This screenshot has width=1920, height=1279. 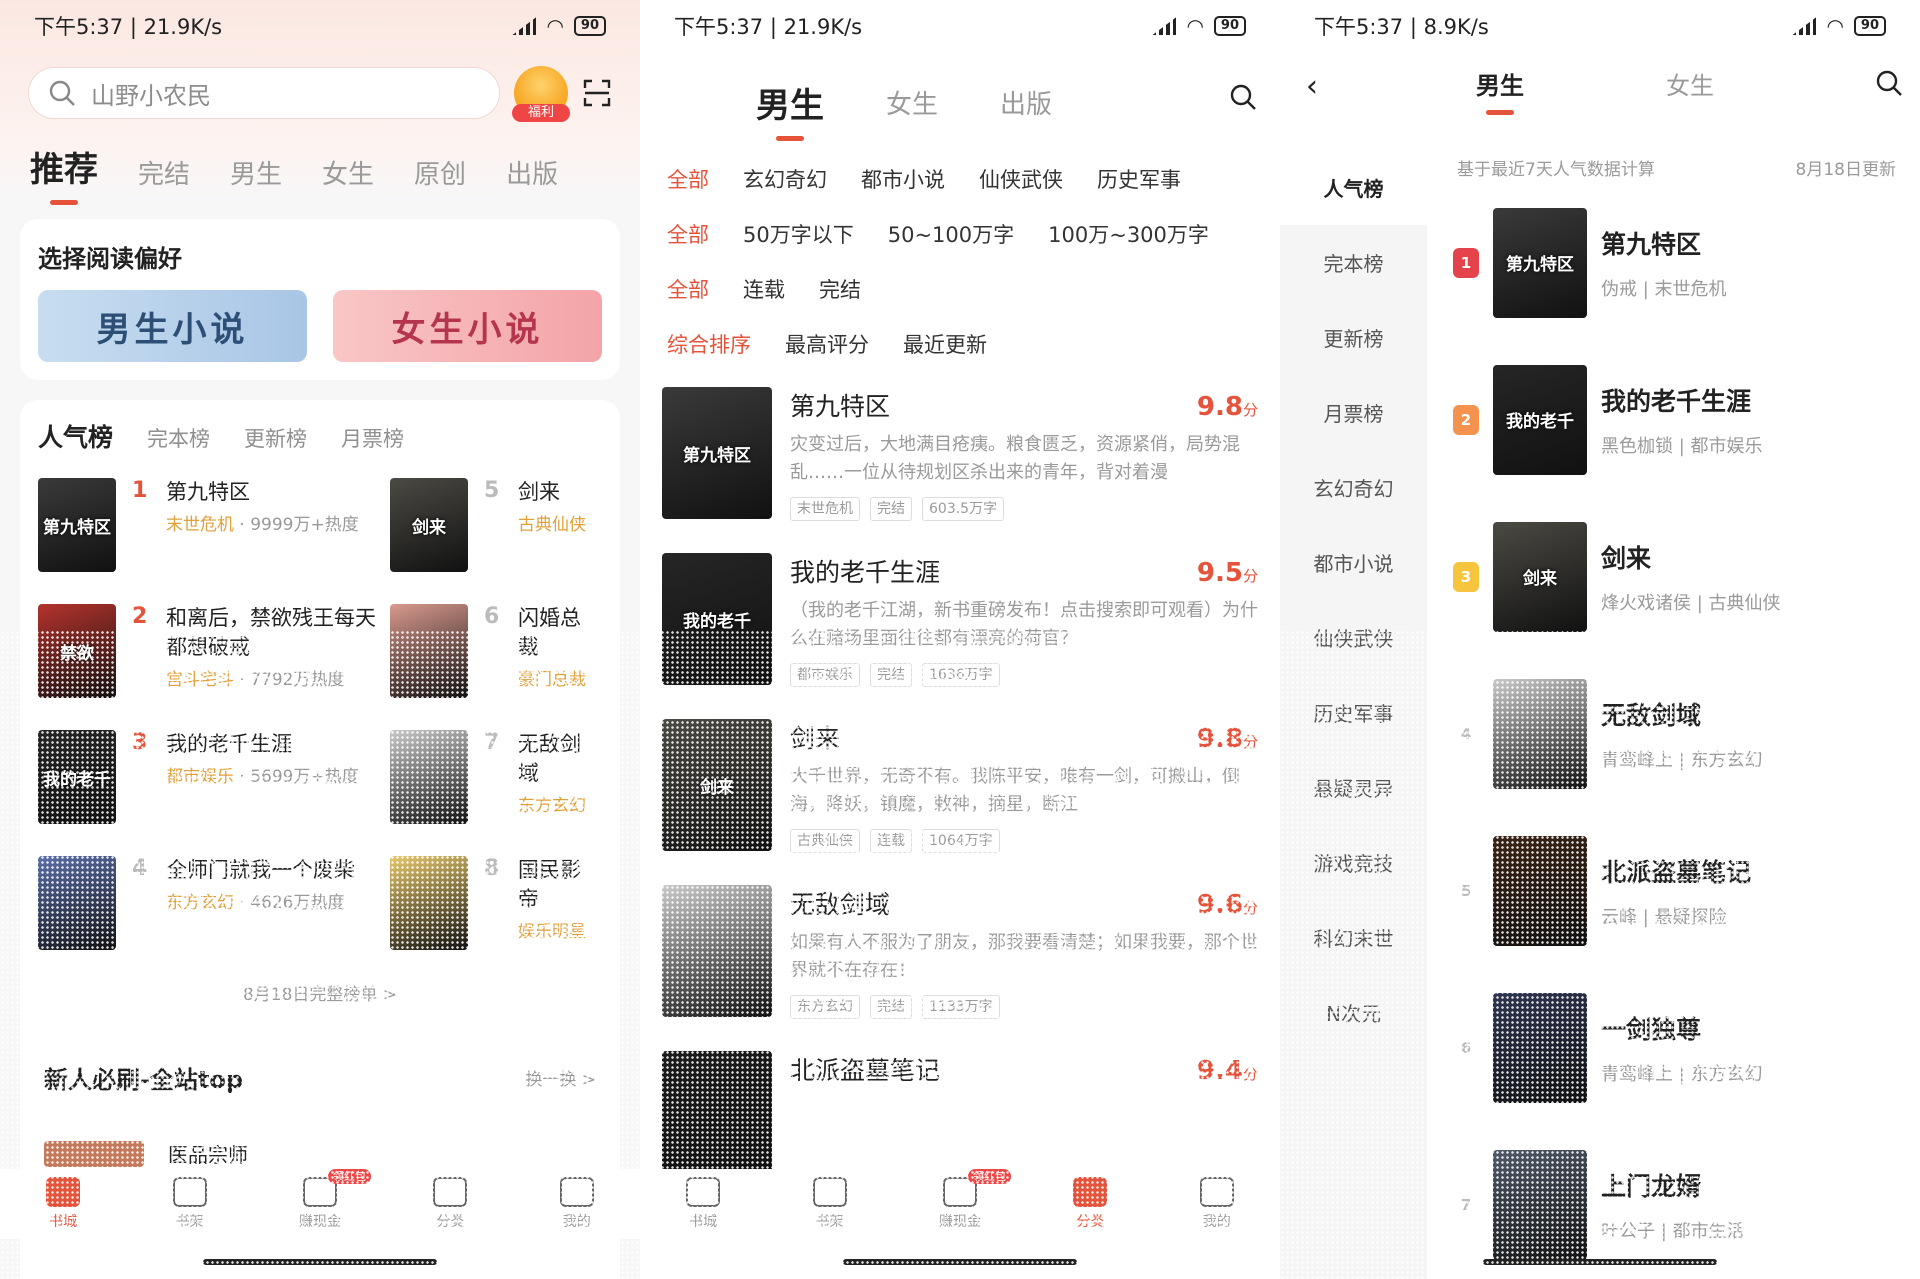 What do you see at coordinates (1661, 262) in the screenshot?
I see `rank-item: 1 第九特区 第九特区 伪戒 | 末世危机` at bounding box center [1661, 262].